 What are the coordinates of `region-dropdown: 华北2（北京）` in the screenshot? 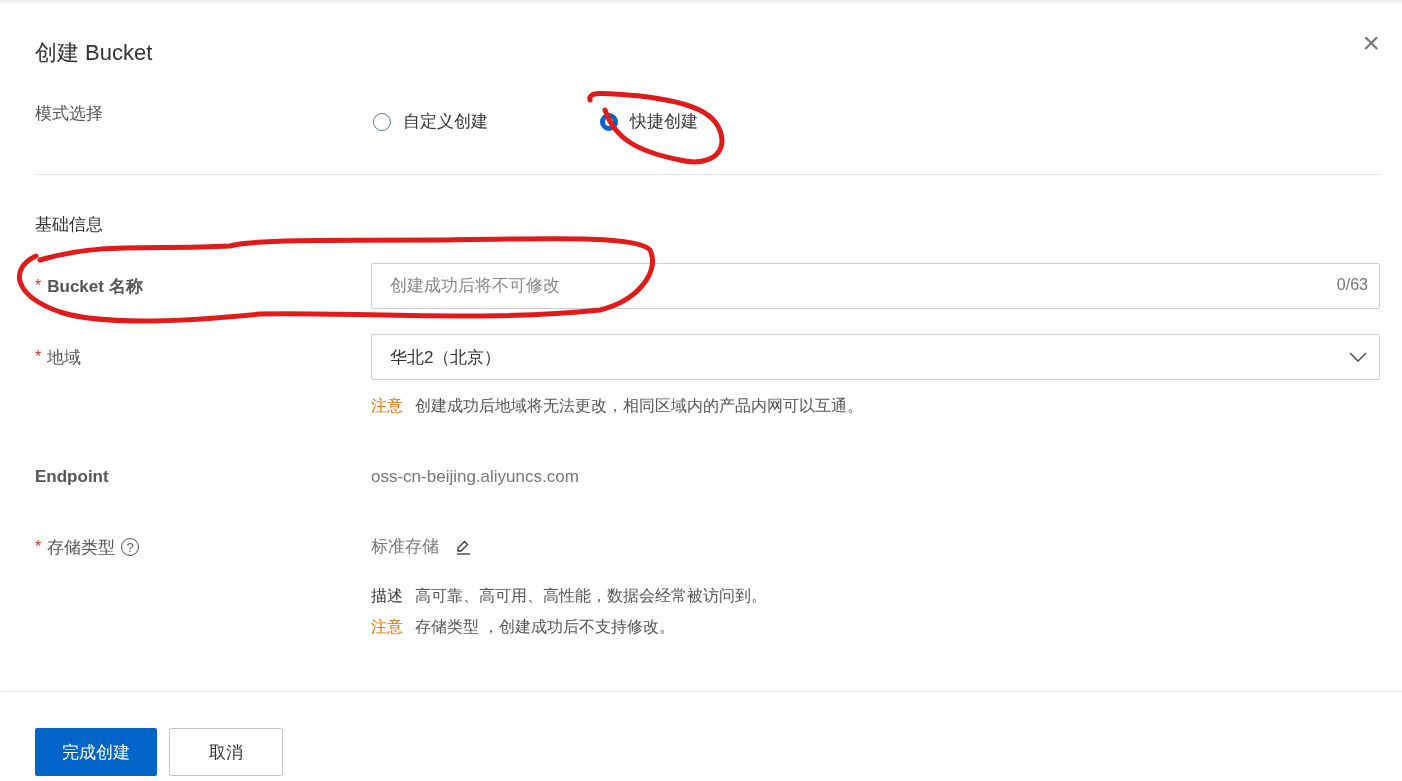 It's located at (875, 357).